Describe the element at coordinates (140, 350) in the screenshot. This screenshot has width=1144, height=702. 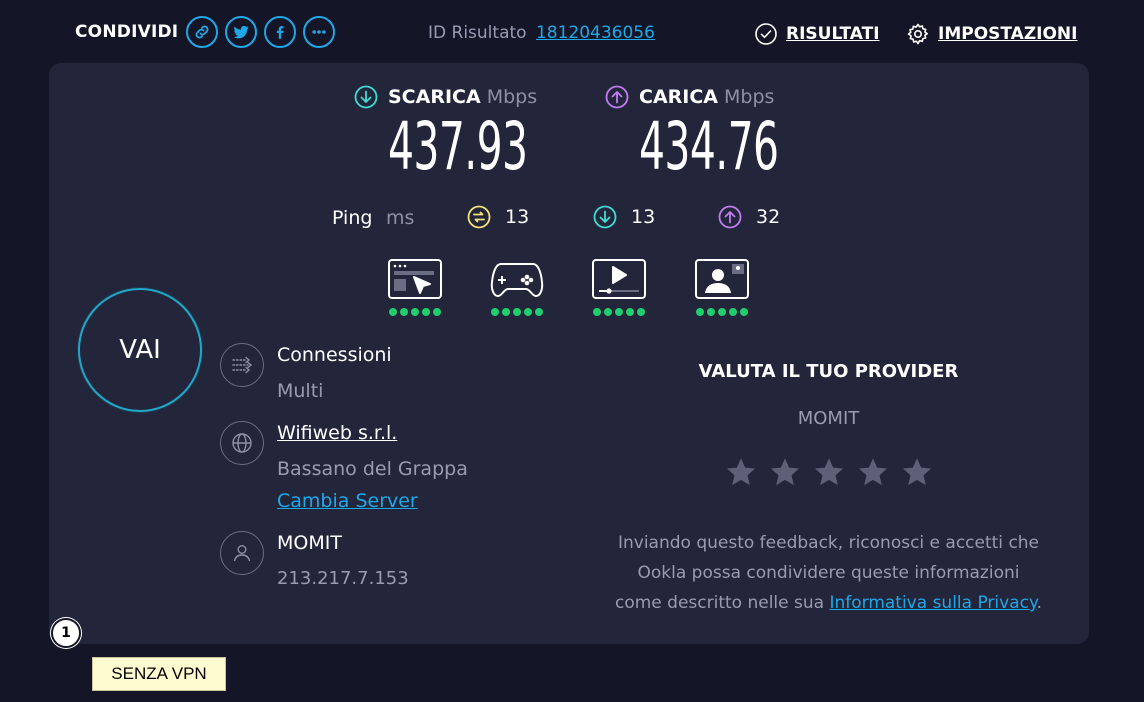
I see `go-button: VAI` at that location.